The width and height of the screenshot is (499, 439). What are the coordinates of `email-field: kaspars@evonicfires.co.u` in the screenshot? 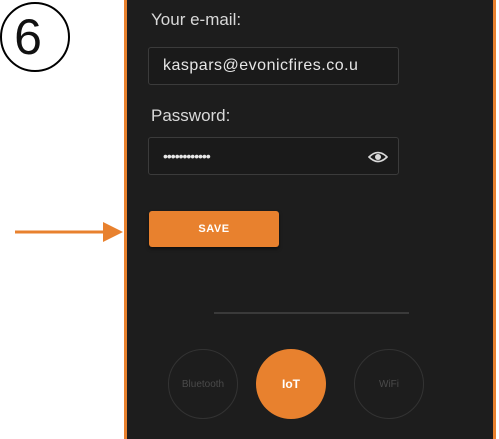 It's located at (273, 66).